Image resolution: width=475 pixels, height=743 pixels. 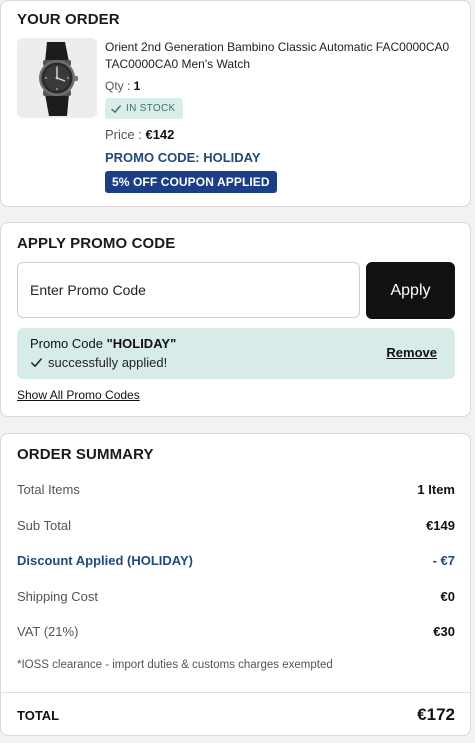 I want to click on summary-row-discount: Discount Applied (HOLIDAY) - €7, so click(x=236, y=560).